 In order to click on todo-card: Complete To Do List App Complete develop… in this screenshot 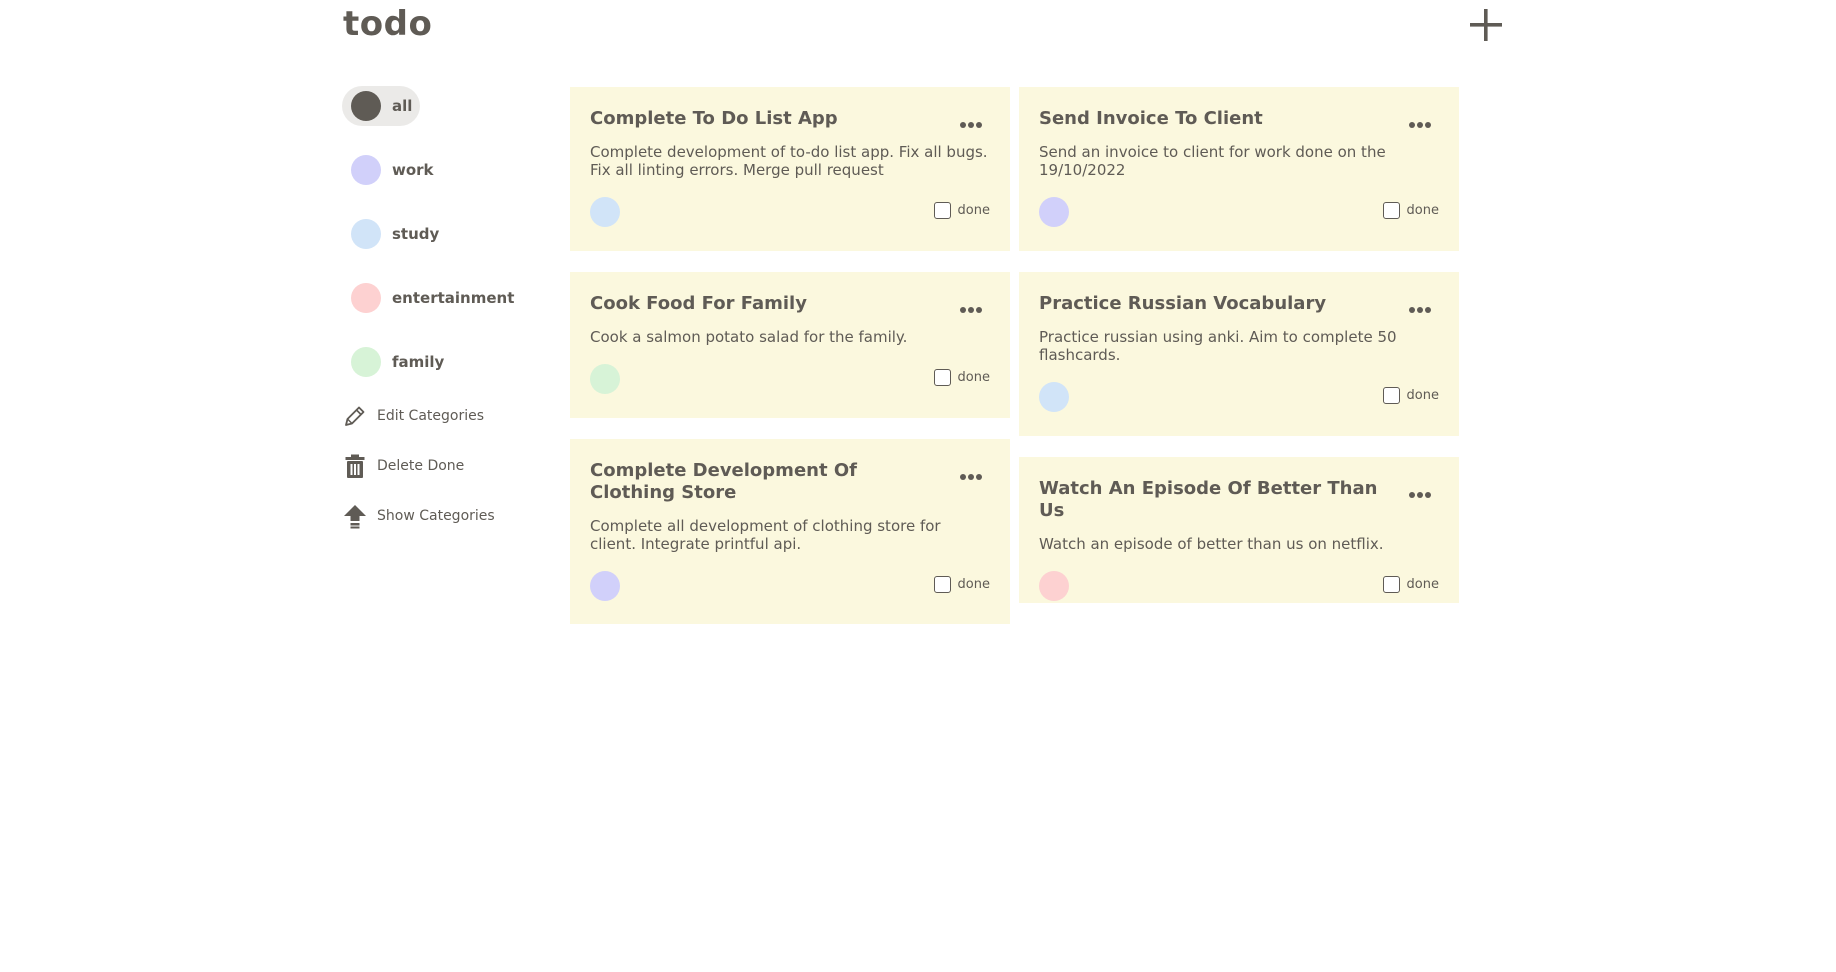, I will do `click(790, 169)`.